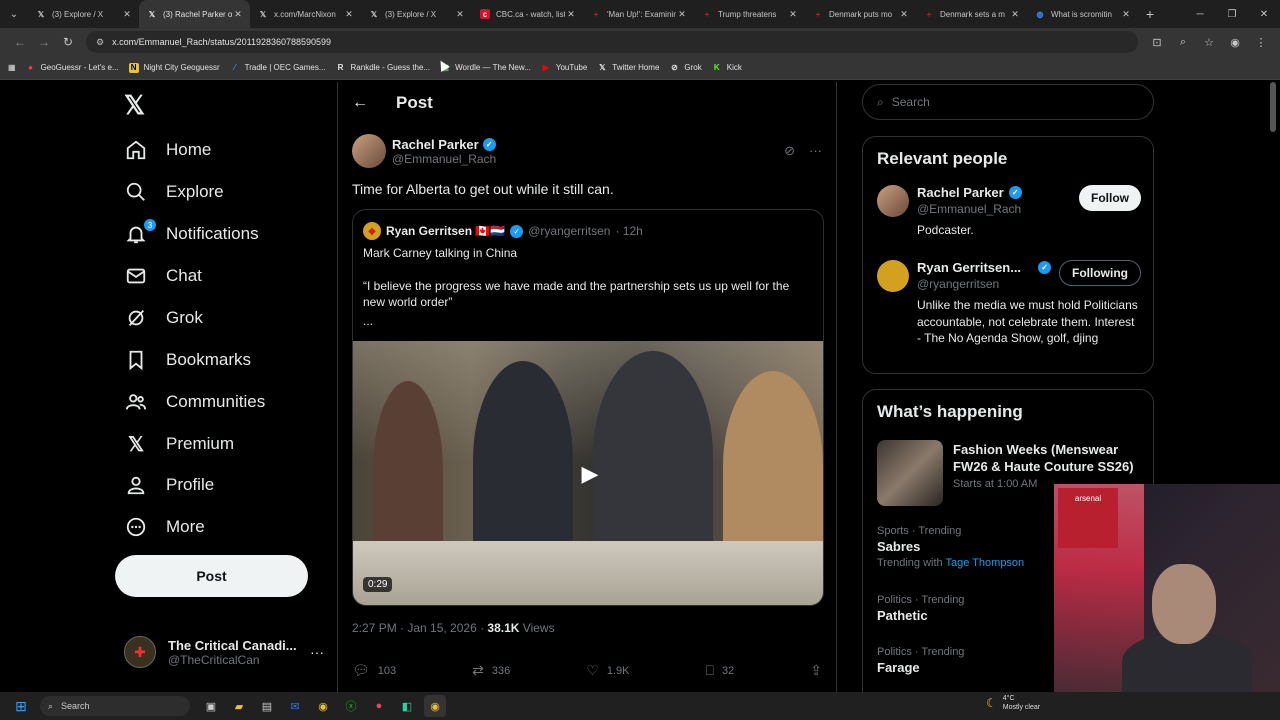 This screenshot has width=1280, height=720. Describe the element at coordinates (491, 670) in the screenshot. I see `repost-button: ⇄ 336` at that location.